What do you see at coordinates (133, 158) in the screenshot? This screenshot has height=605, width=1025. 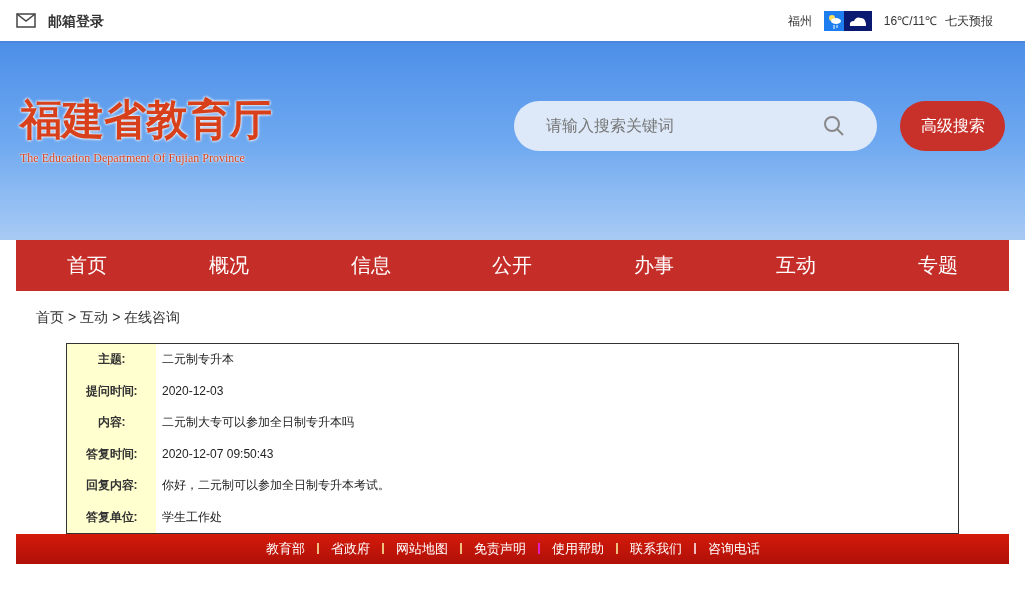 I see `logo-subtitle: The Education Department Of Fujian Province` at bounding box center [133, 158].